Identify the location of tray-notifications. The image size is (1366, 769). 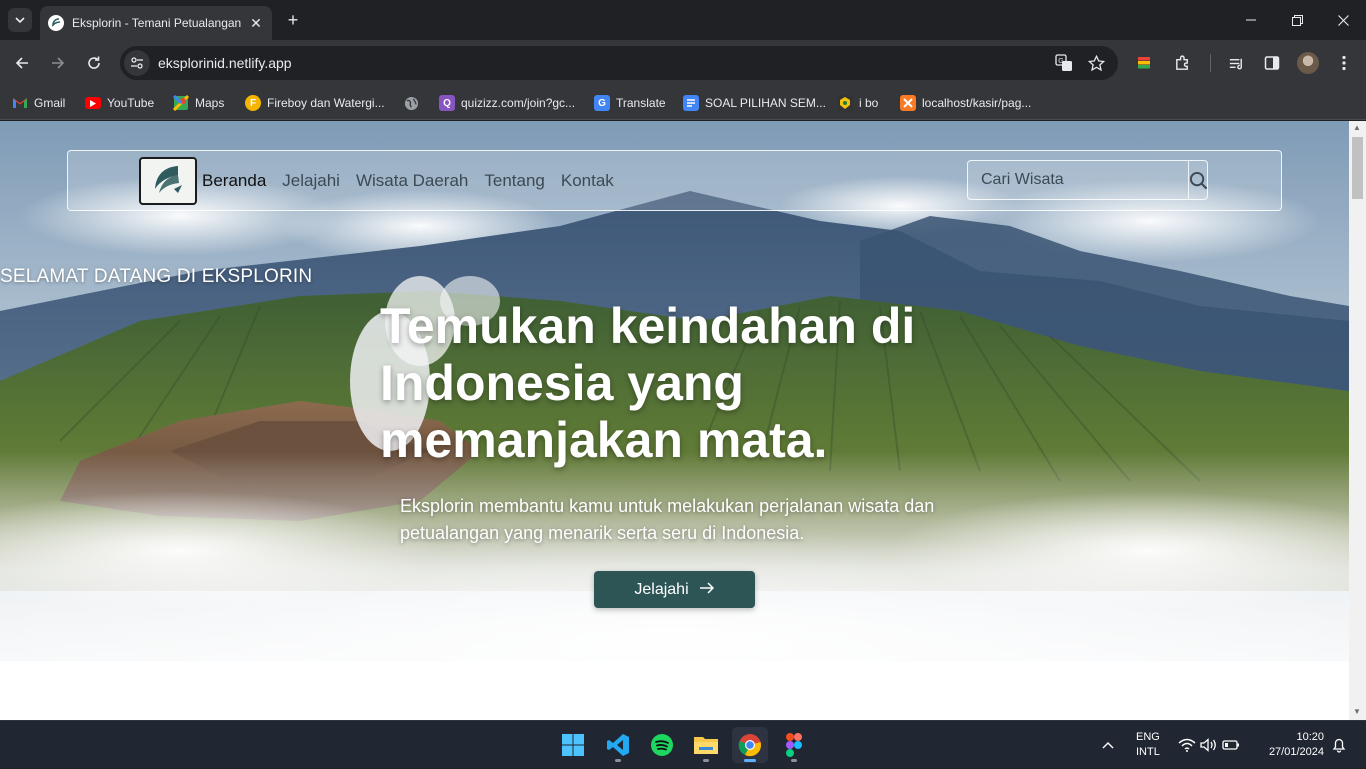
(1339, 745).